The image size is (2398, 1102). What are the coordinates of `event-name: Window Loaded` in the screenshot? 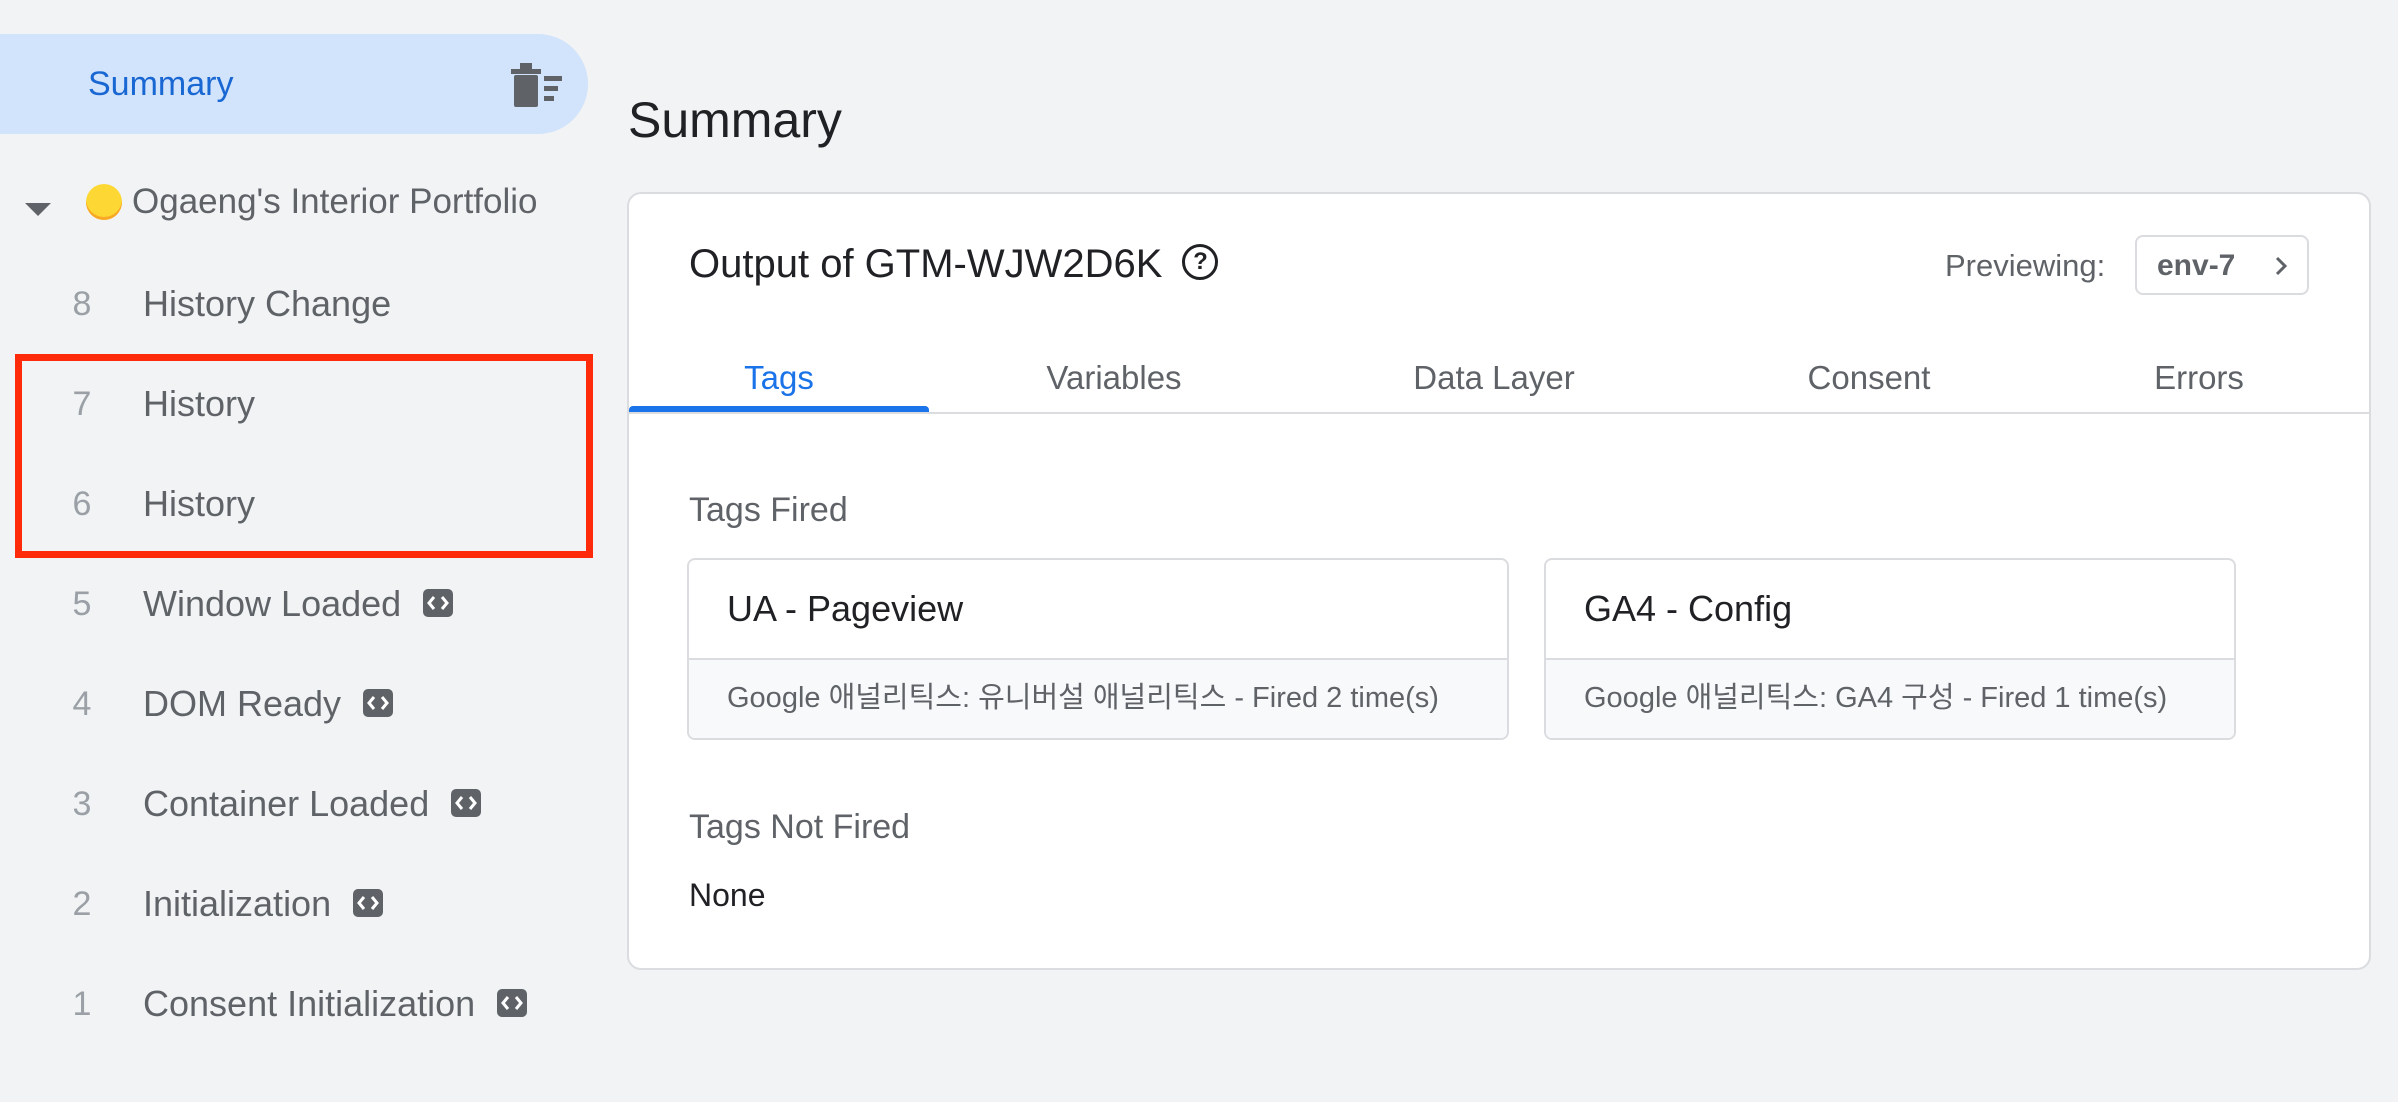 It's located at (298, 604).